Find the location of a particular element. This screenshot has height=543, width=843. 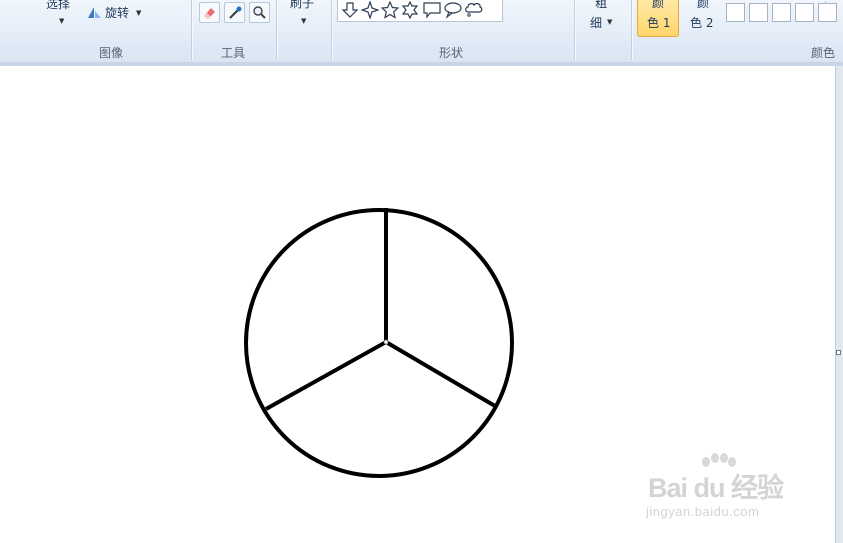

size-label-top: 粗 is located at coordinates (601, 5).